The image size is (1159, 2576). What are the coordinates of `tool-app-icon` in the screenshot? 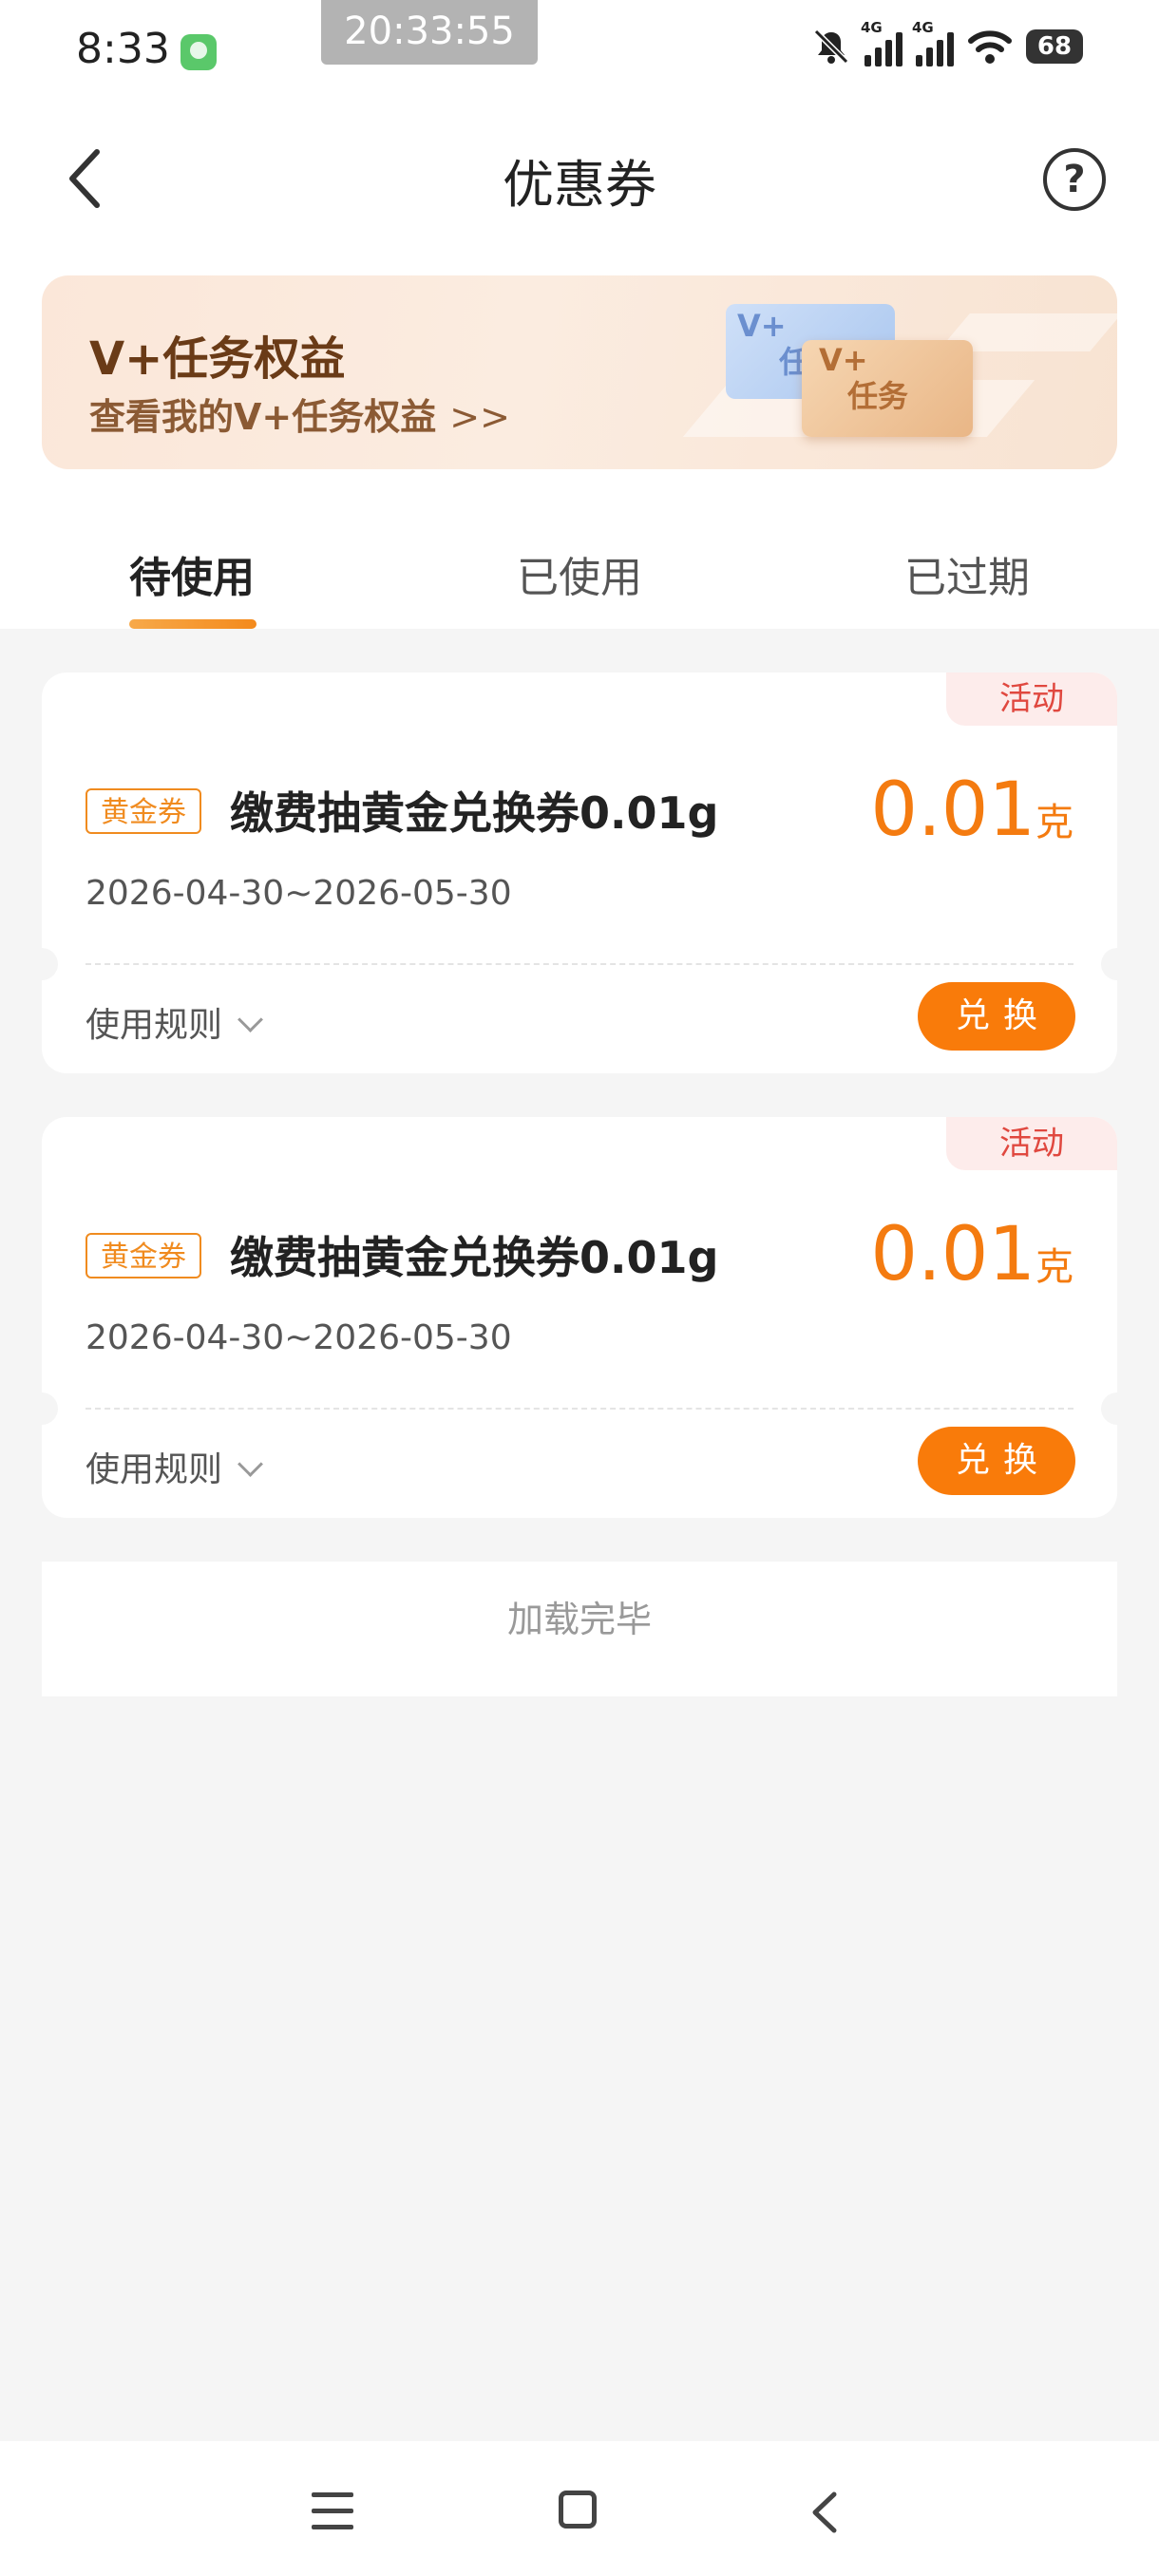 It's located at (198, 52).